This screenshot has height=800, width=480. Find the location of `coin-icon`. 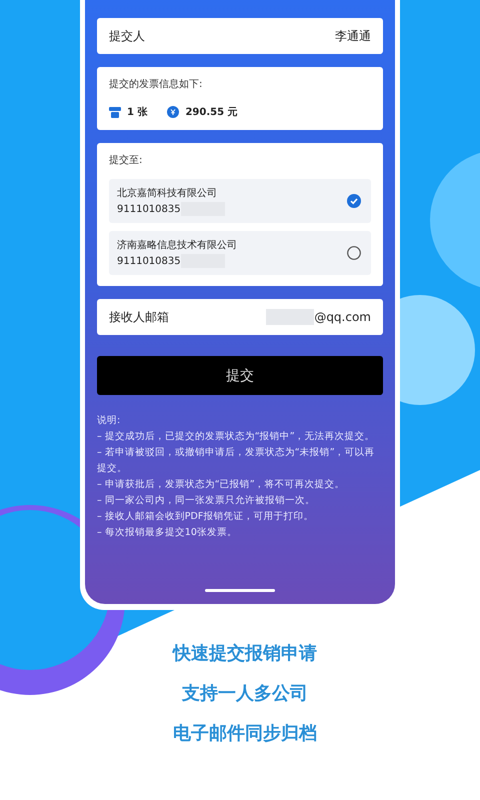

coin-icon is located at coordinates (173, 112).